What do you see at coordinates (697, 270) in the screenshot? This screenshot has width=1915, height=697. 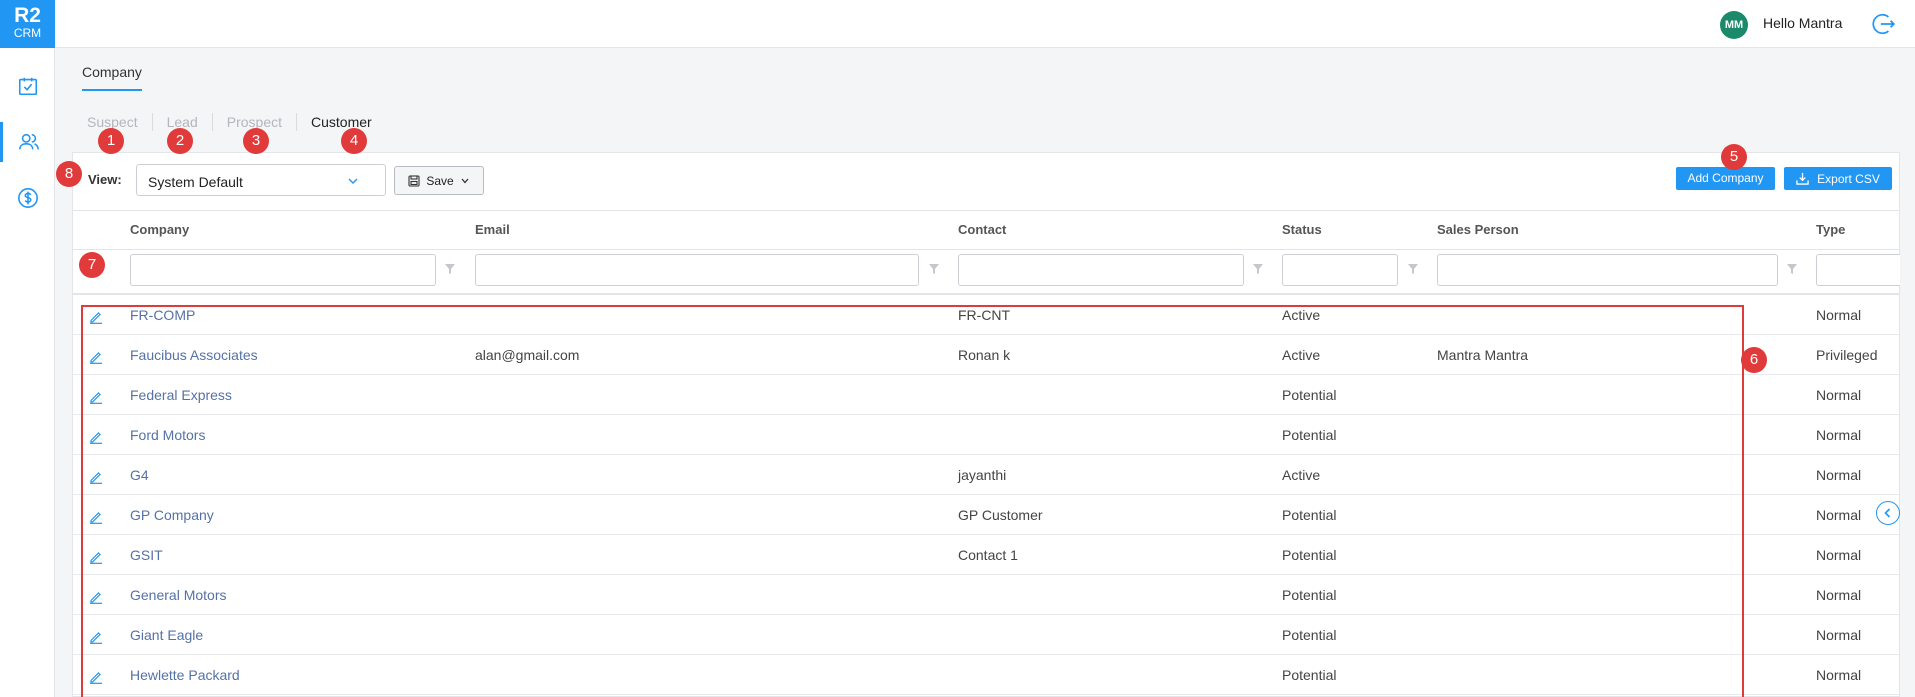 I see `email-filter-input` at bounding box center [697, 270].